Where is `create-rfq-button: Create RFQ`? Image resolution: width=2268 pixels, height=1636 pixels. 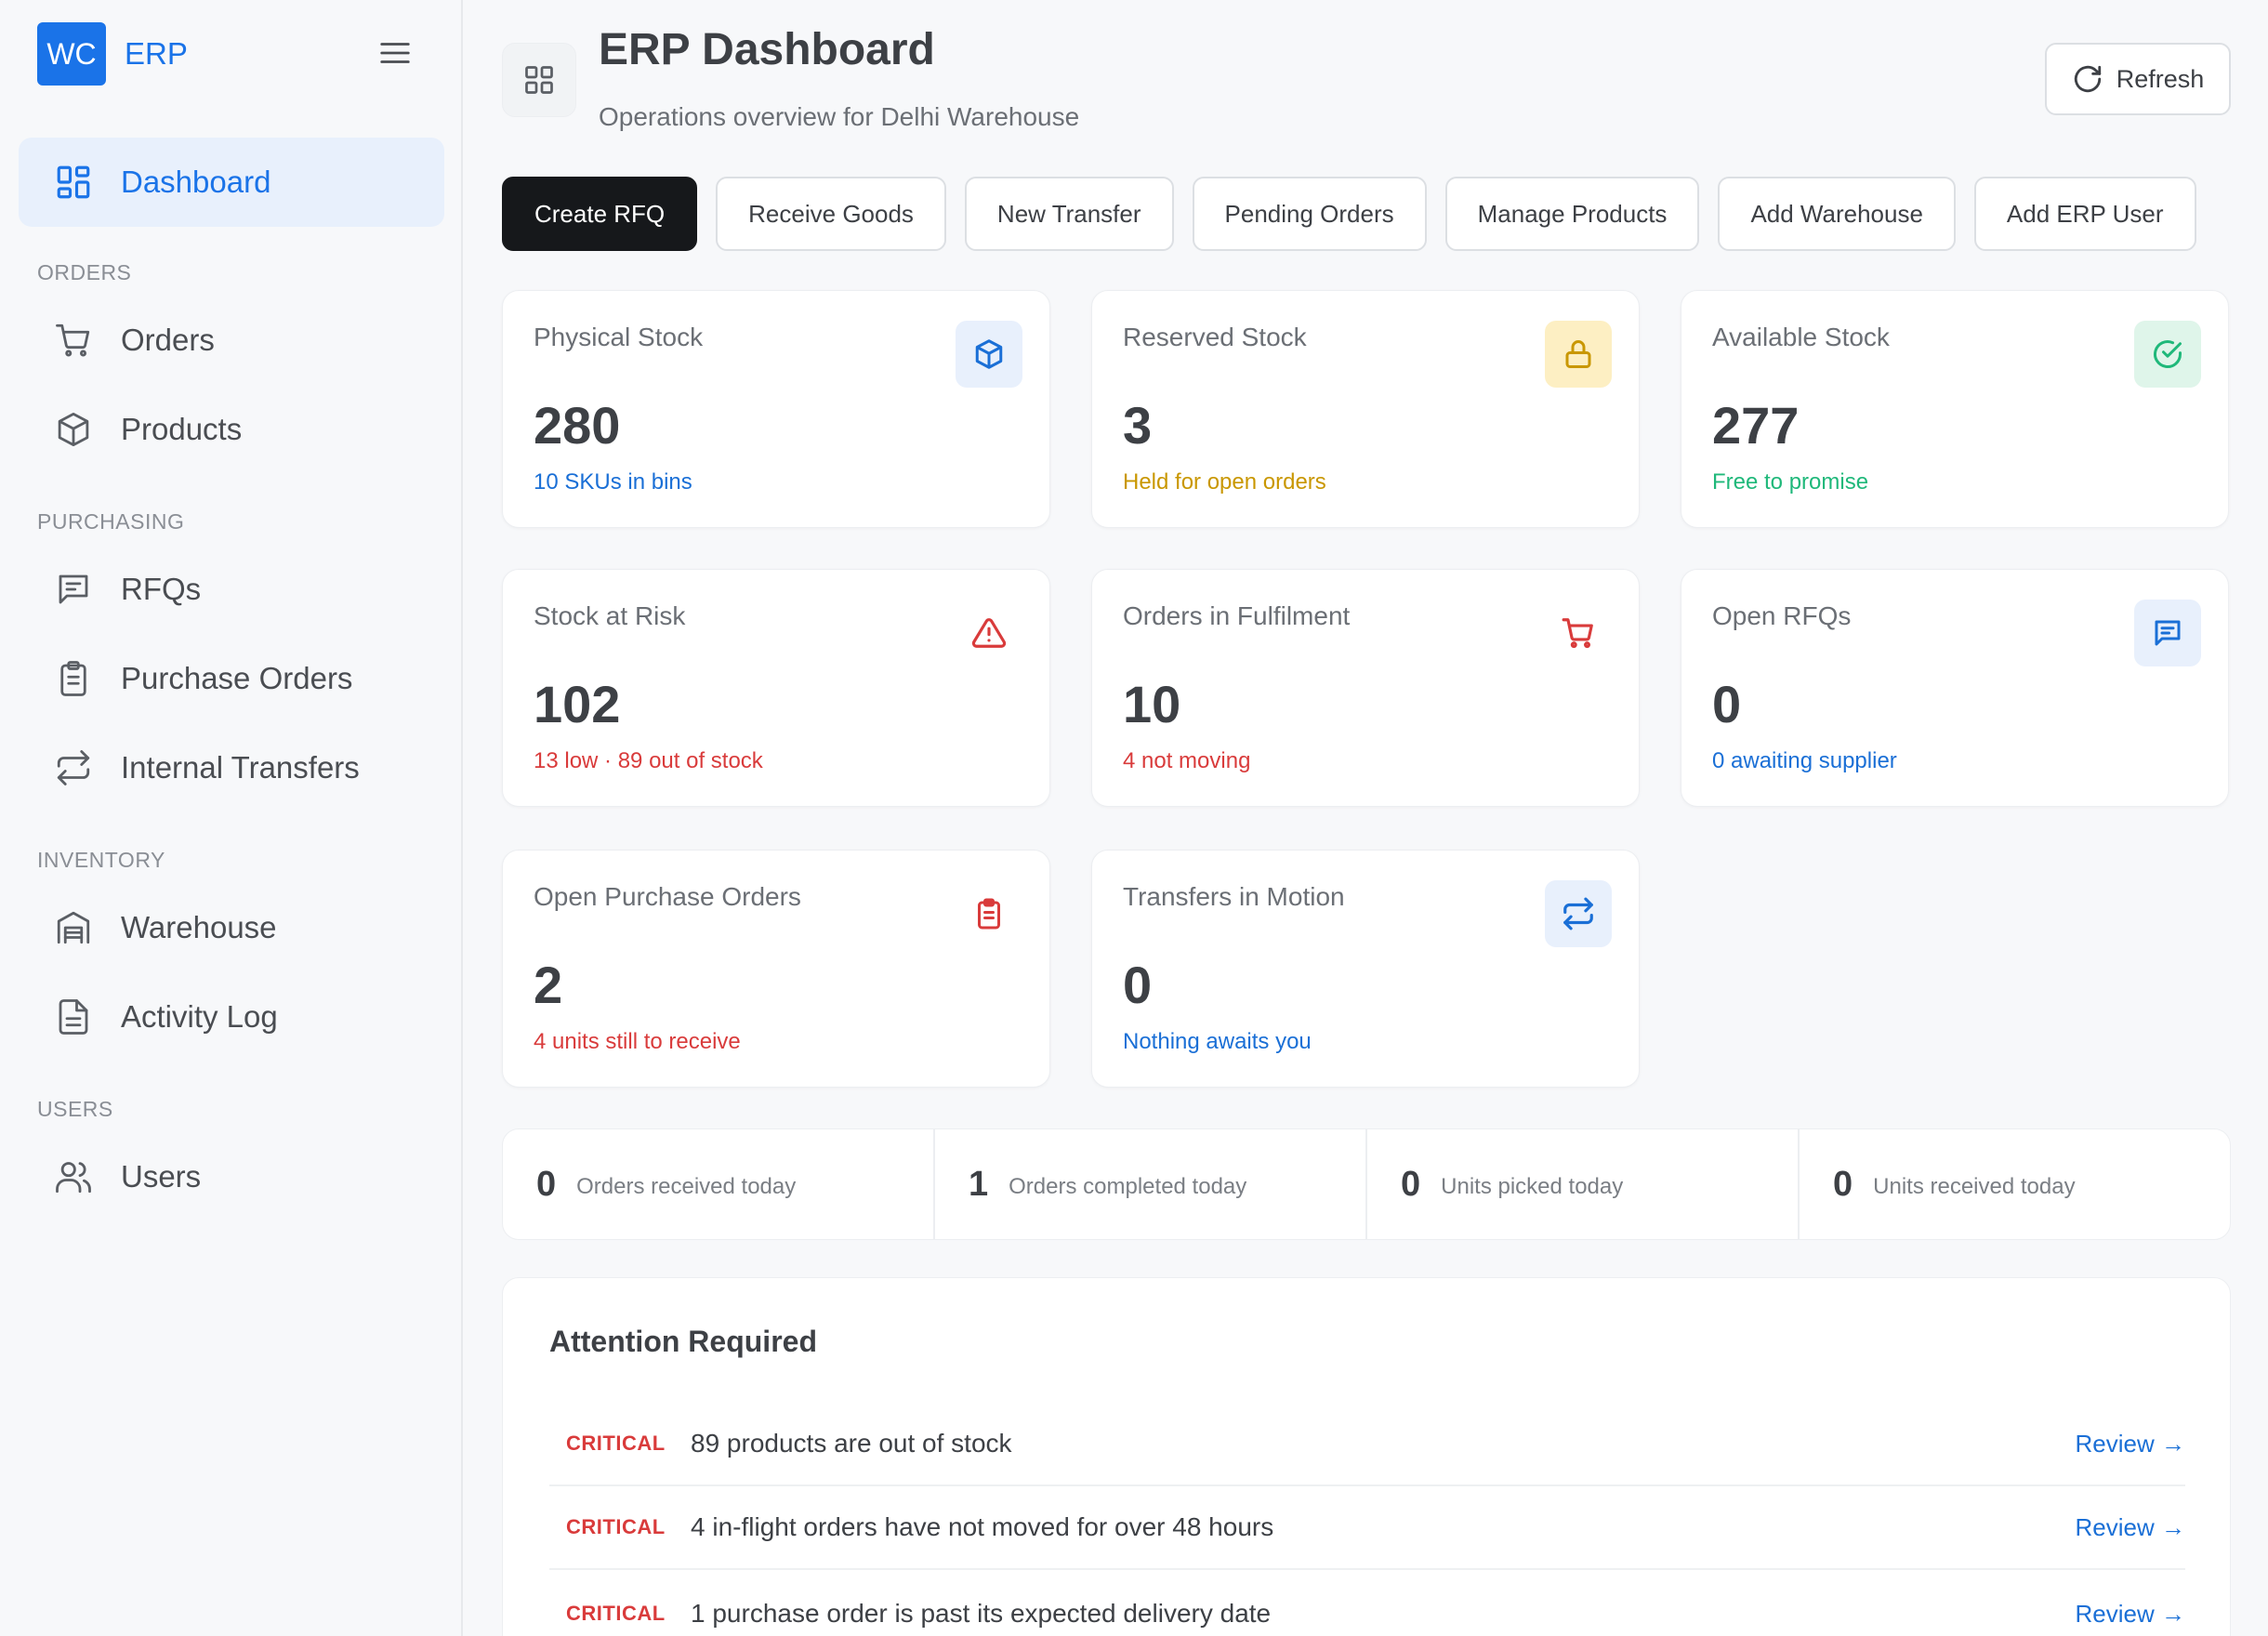 create-rfq-button: Create RFQ is located at coordinates (600, 214).